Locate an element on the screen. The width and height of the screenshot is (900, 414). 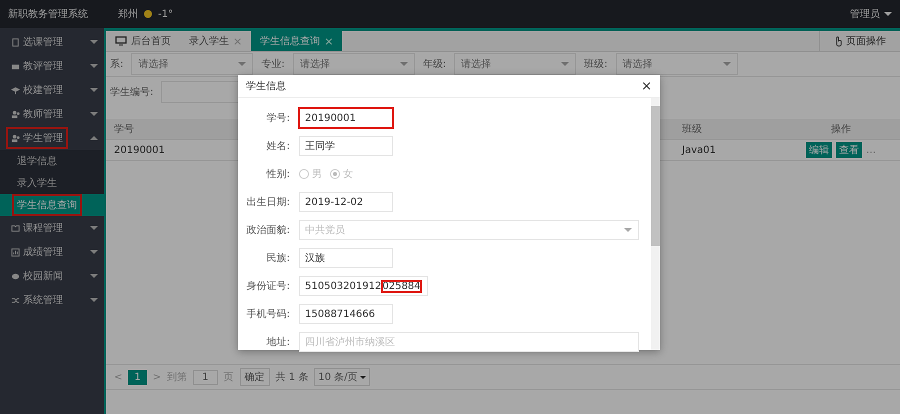
field-label: 民族: is located at coordinates (278, 258).